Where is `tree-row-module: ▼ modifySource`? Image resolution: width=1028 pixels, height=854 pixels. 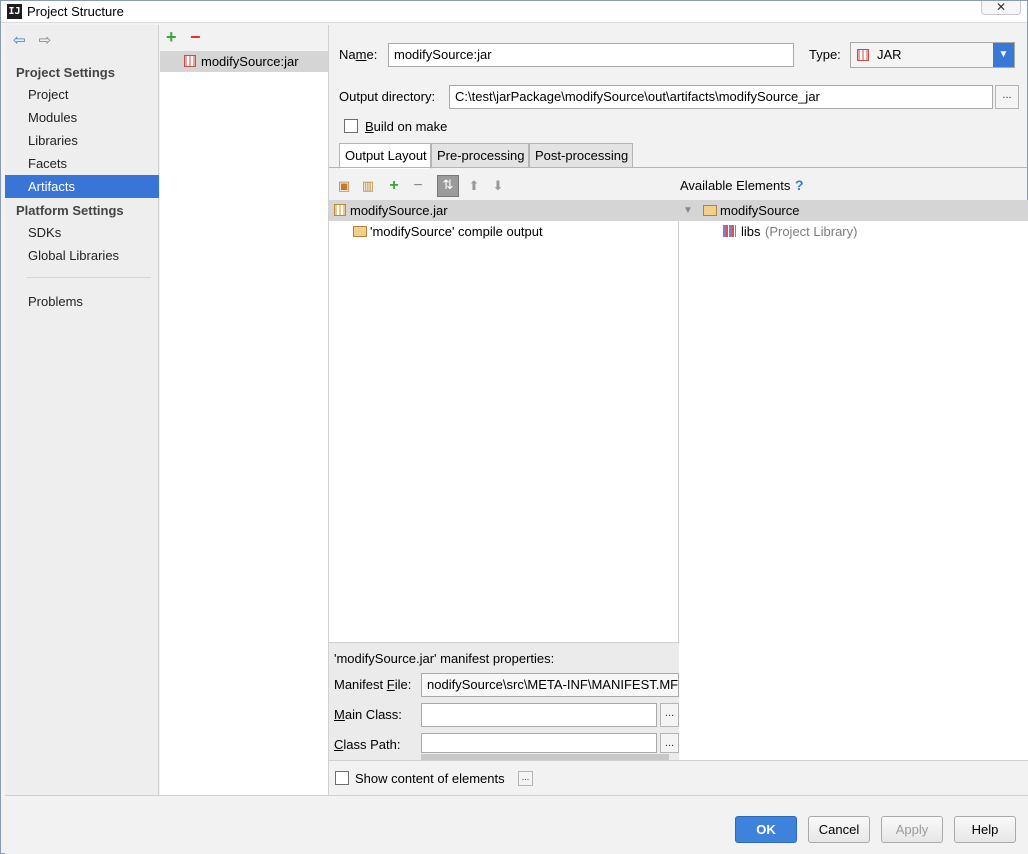 tree-row-module: ▼ modifySource is located at coordinates (853, 210).